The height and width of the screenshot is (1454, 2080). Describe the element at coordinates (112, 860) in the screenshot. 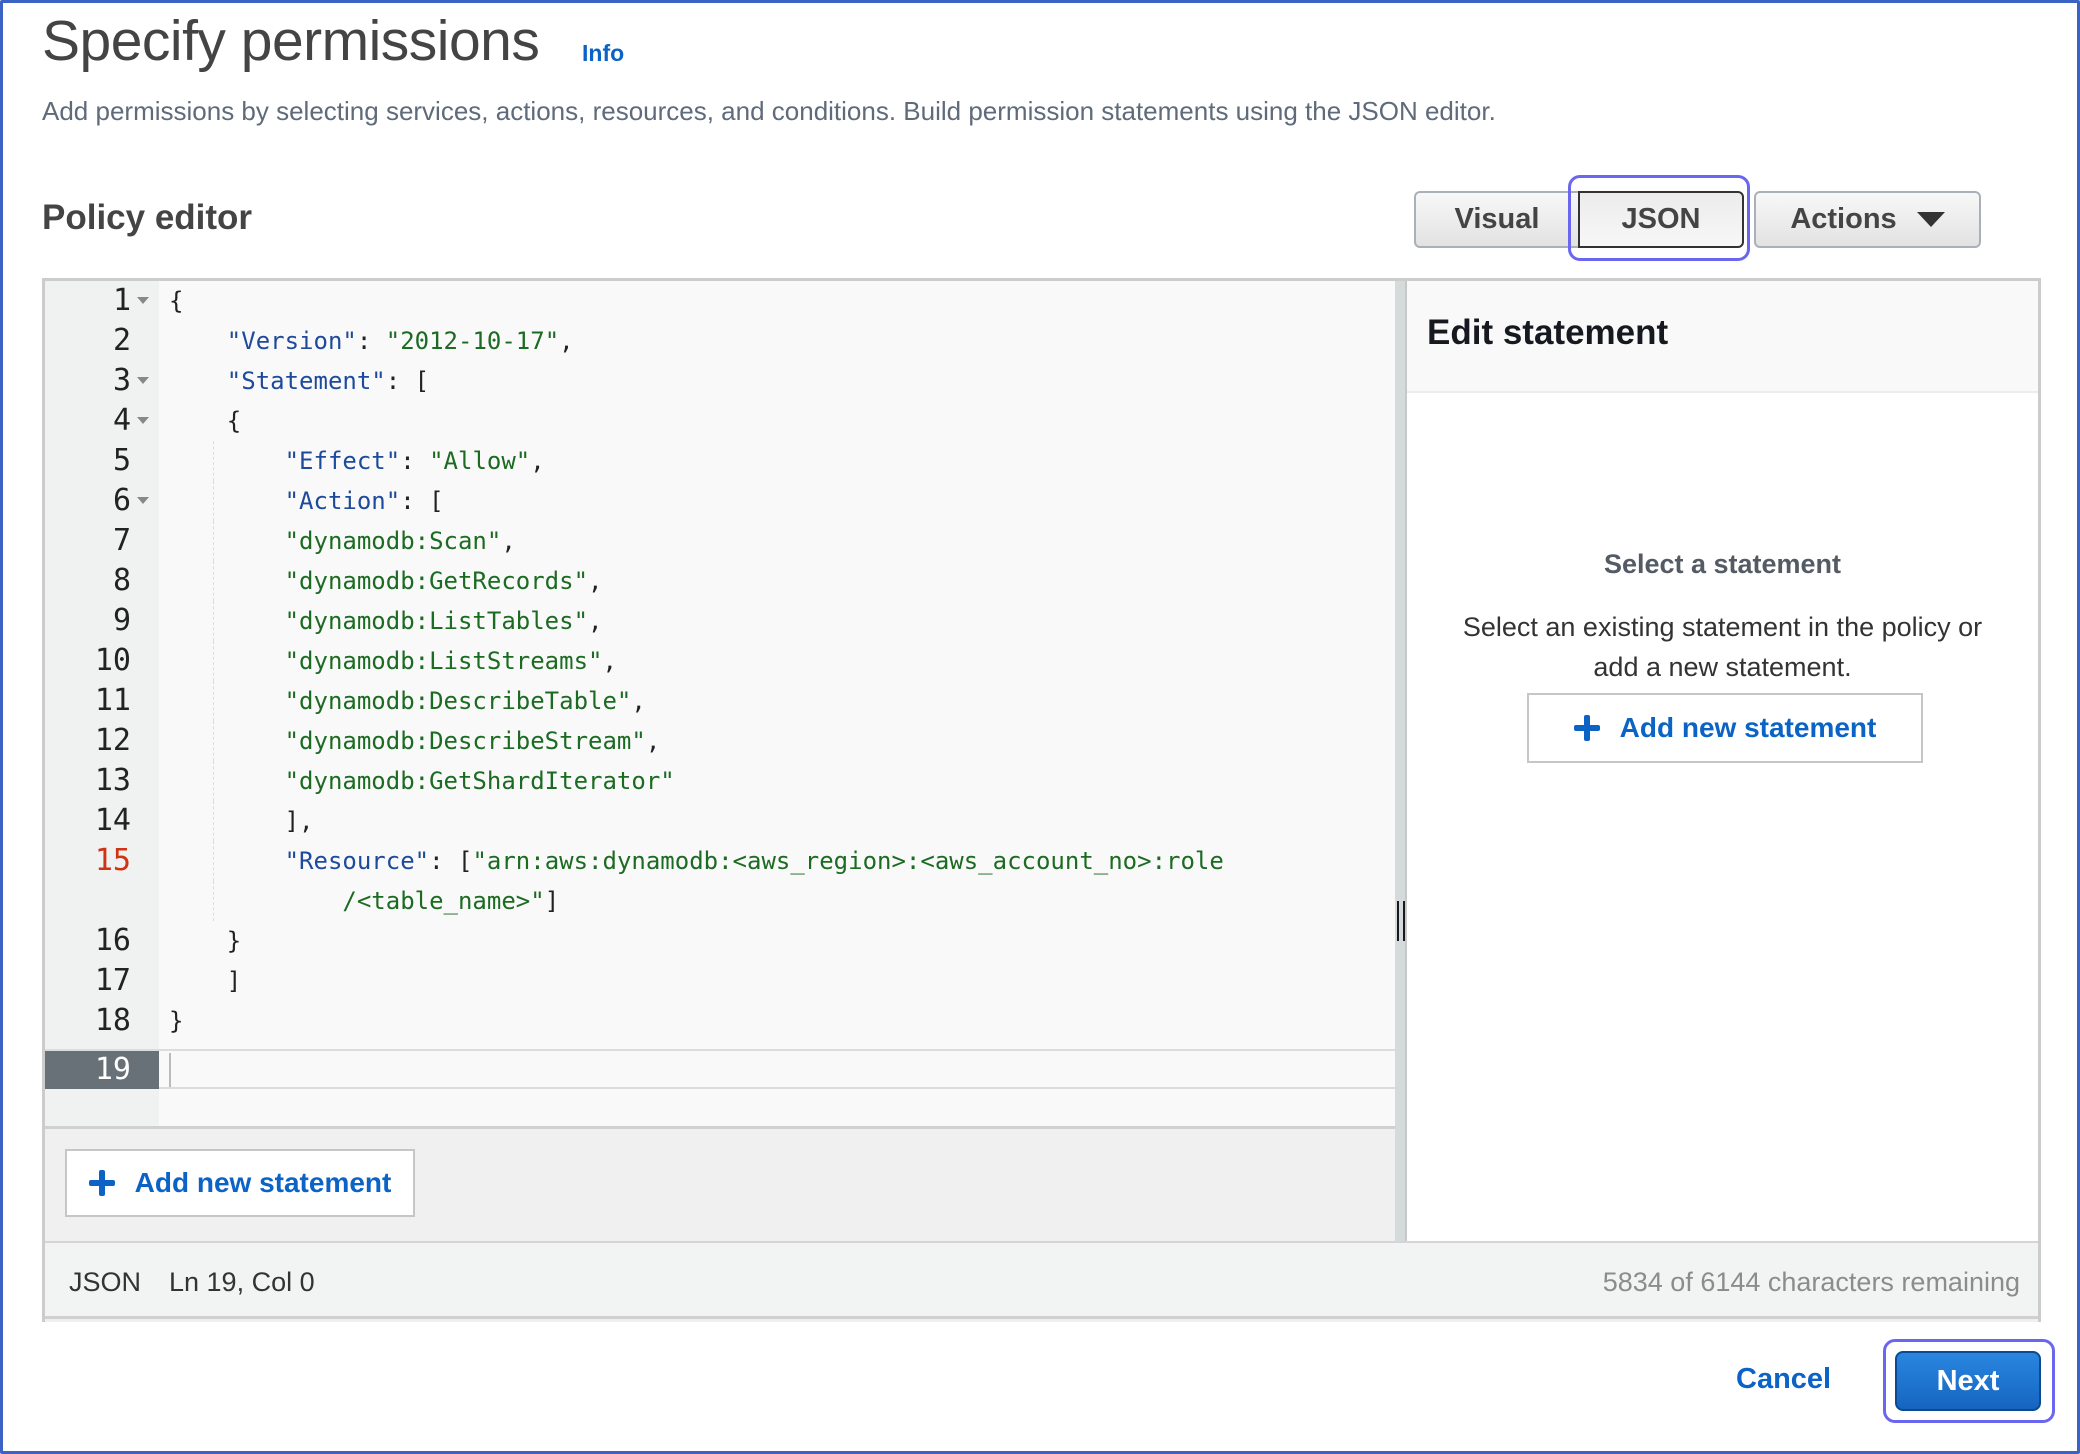

I see `line-number: 15` at that location.